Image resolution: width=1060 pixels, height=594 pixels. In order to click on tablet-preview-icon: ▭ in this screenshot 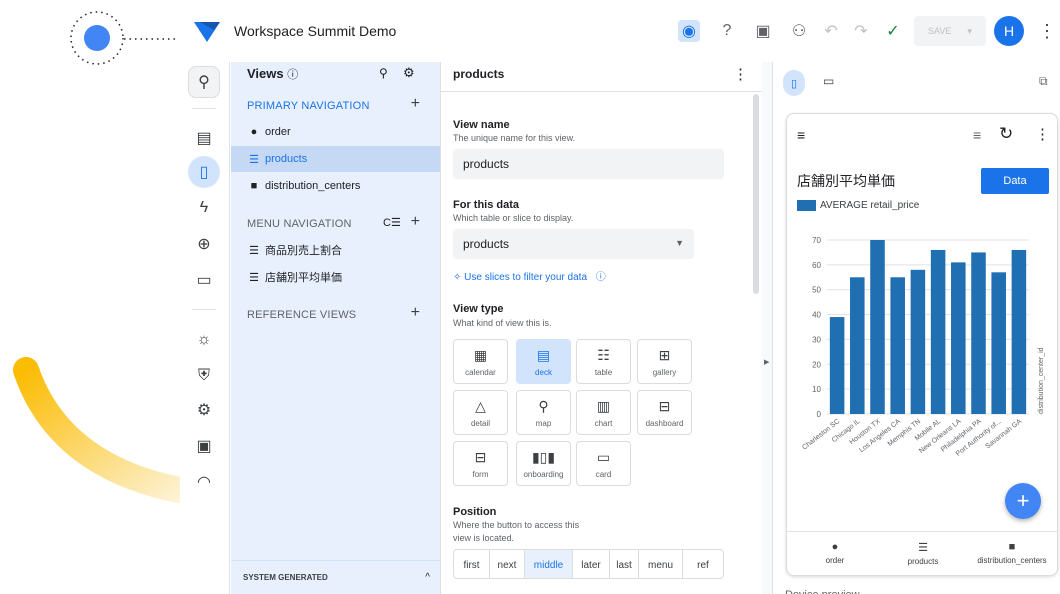, I will do `click(828, 81)`.